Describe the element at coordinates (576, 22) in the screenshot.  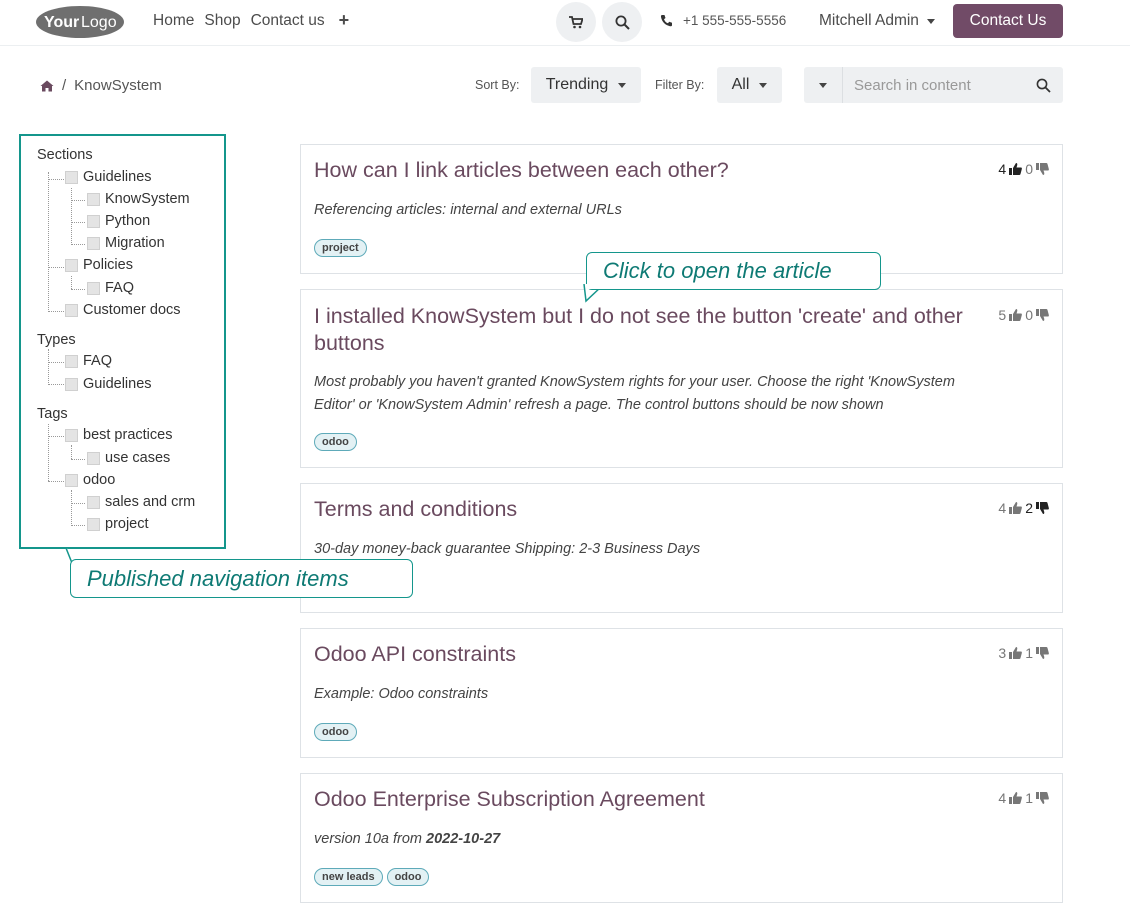
I see `cart-button` at that location.